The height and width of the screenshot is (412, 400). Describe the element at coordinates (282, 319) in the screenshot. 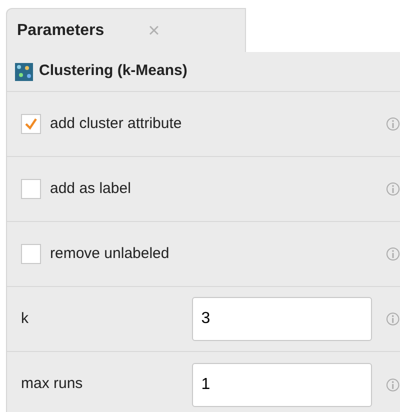

I see `number-field: 3` at that location.